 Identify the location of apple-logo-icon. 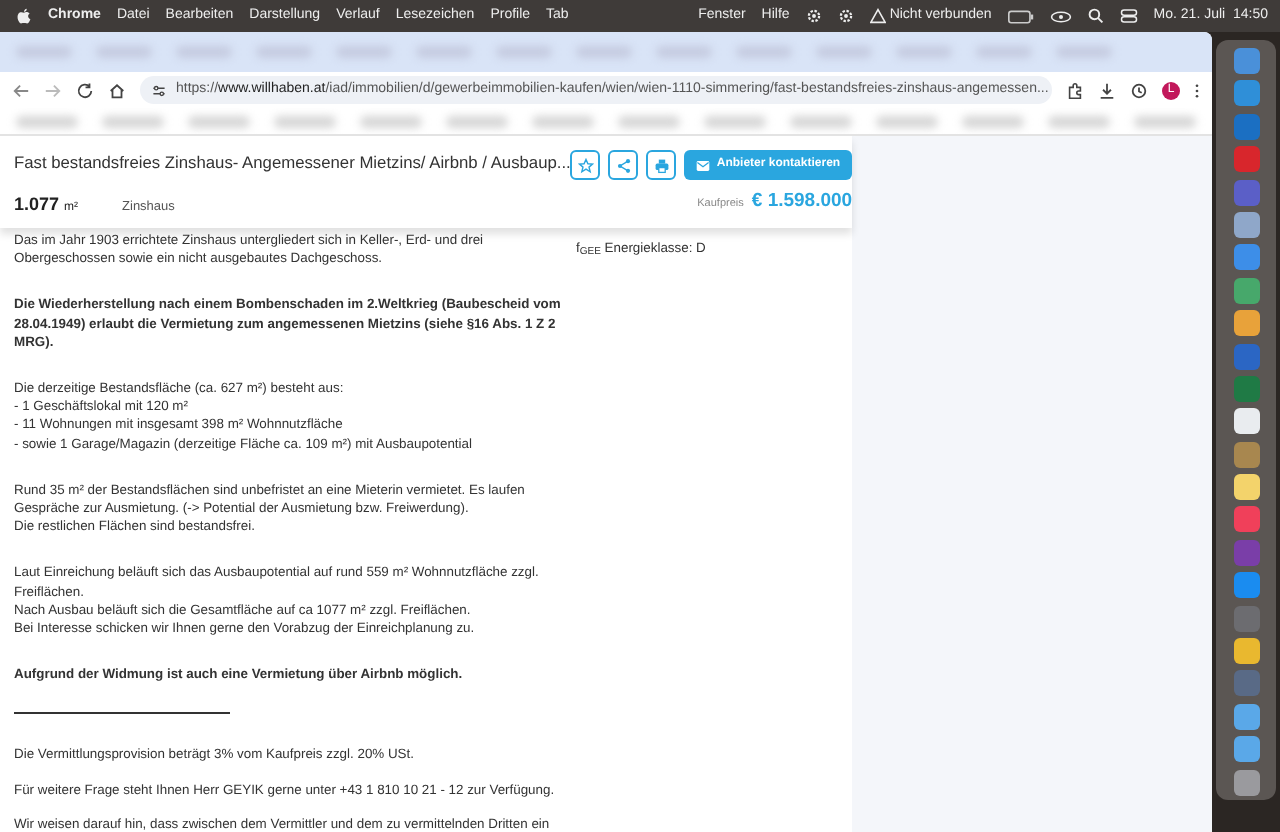
(24, 16).